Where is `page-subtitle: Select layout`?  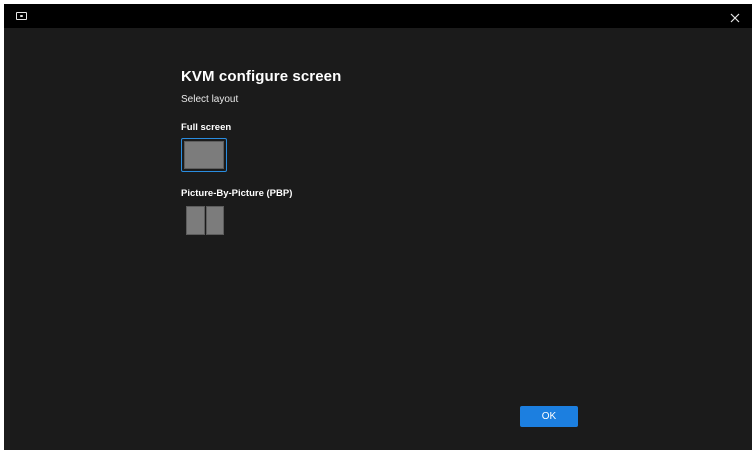
page-subtitle: Select layout is located at coordinates (210, 99).